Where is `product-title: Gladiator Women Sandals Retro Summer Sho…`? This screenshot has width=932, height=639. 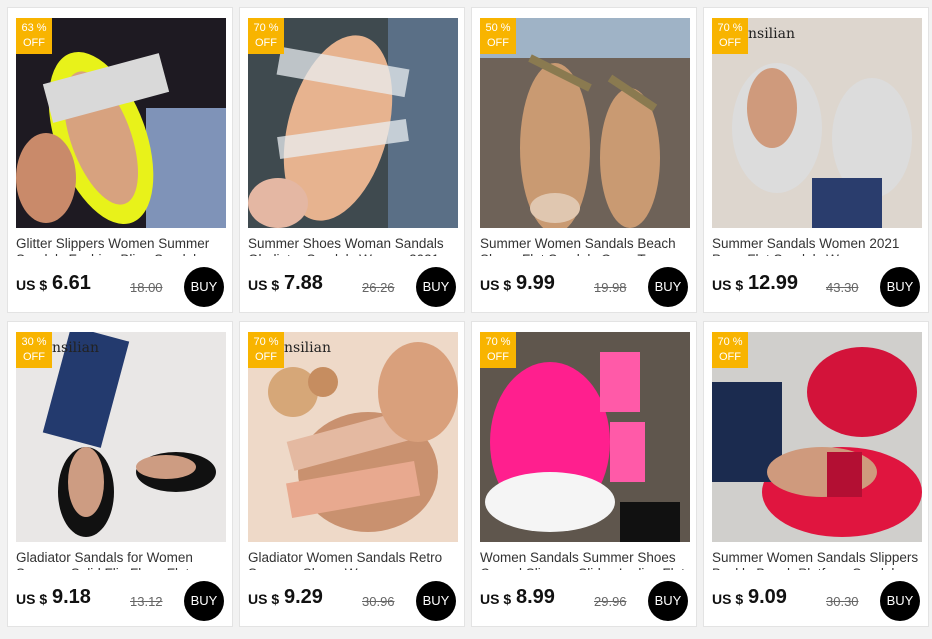
product-title: Gladiator Women Sandals Retro Summer Sho… is located at coordinates (354, 560).